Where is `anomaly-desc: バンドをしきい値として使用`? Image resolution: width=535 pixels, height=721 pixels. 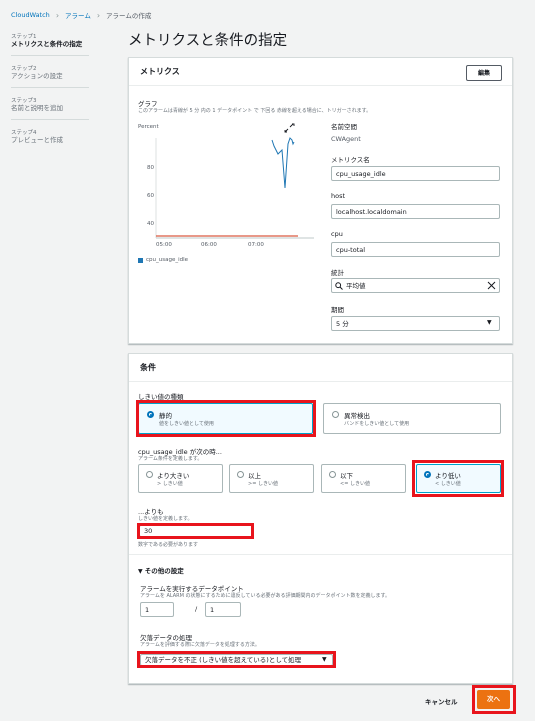
anomaly-desc: バンドをしきい値として使用 is located at coordinates (377, 424).